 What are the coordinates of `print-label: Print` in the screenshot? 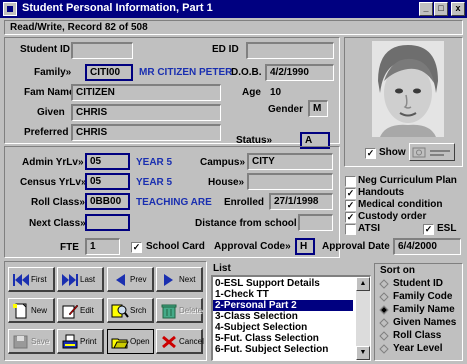 It's located at (88, 341).